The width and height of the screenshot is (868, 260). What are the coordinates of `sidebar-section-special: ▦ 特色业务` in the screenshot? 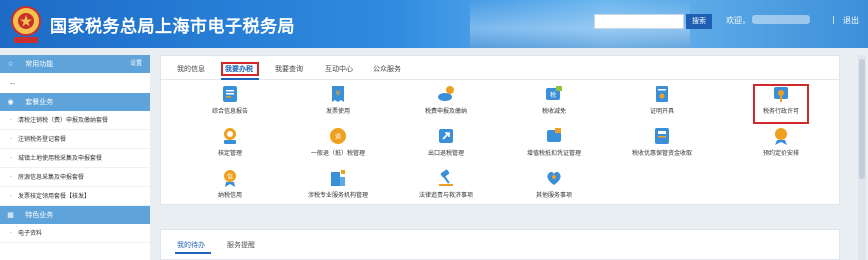 It's located at (75, 215).